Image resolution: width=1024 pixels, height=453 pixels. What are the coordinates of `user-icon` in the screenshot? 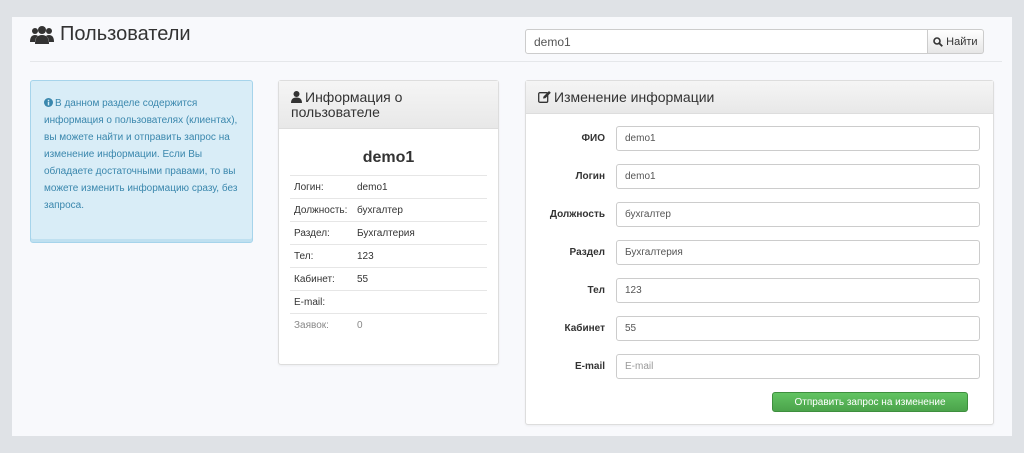 It's located at (296, 97).